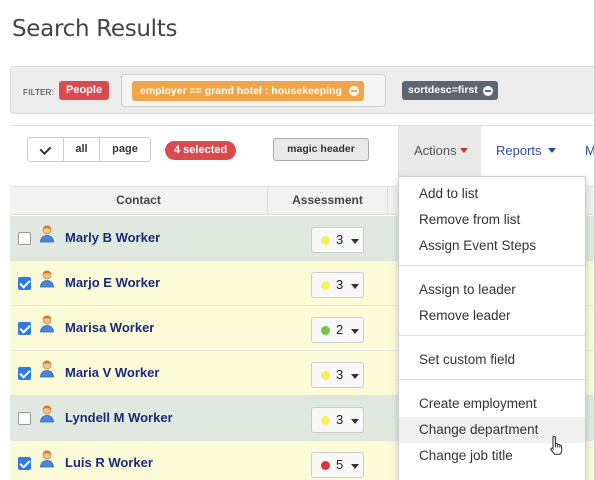  What do you see at coordinates (435, 150) in the screenshot?
I see `actions-menu-label: Actions` at bounding box center [435, 150].